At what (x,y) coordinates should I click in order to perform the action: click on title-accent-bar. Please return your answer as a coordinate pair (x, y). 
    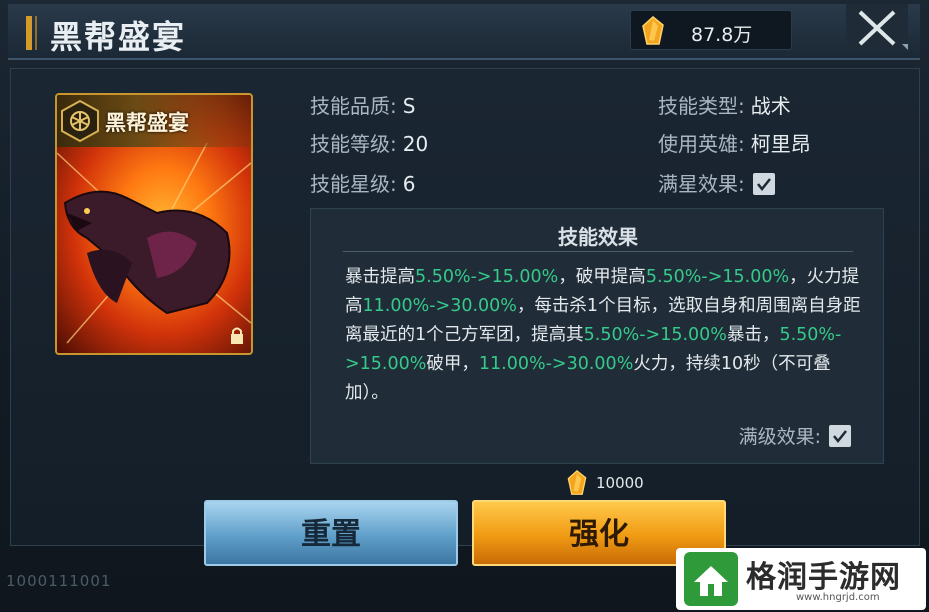
    Looking at the image, I should click on (29, 33).